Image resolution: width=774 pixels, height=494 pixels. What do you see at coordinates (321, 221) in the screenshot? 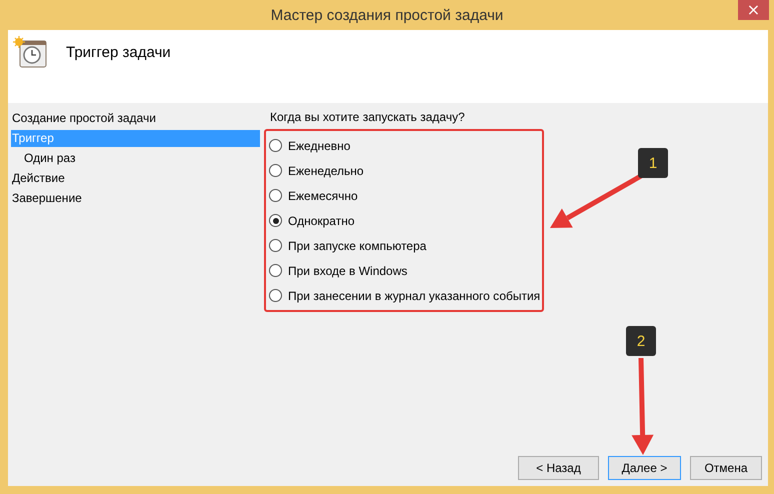
I see `radio-label: Однократно` at bounding box center [321, 221].